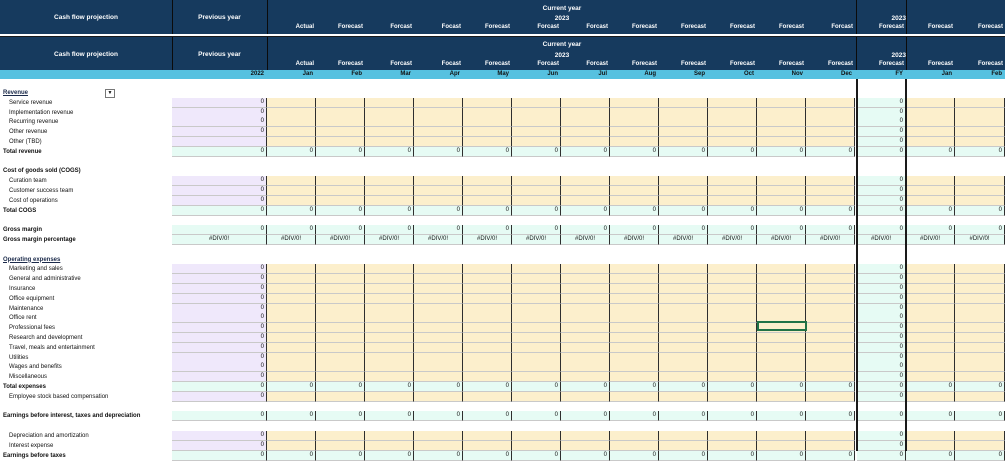 This screenshot has width=1005, height=461. Describe the element at coordinates (219, 142) in the screenshot. I see `previous-year-cell` at that location.